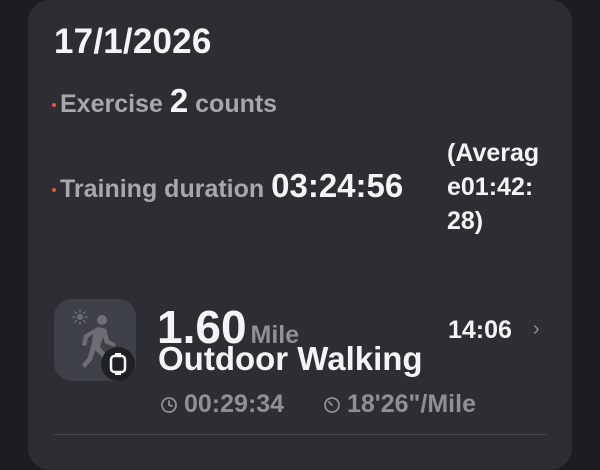 This screenshot has width=600, height=470. What do you see at coordinates (164, 101) in the screenshot?
I see `exercise-count-row: Exercise 2 counts` at bounding box center [164, 101].